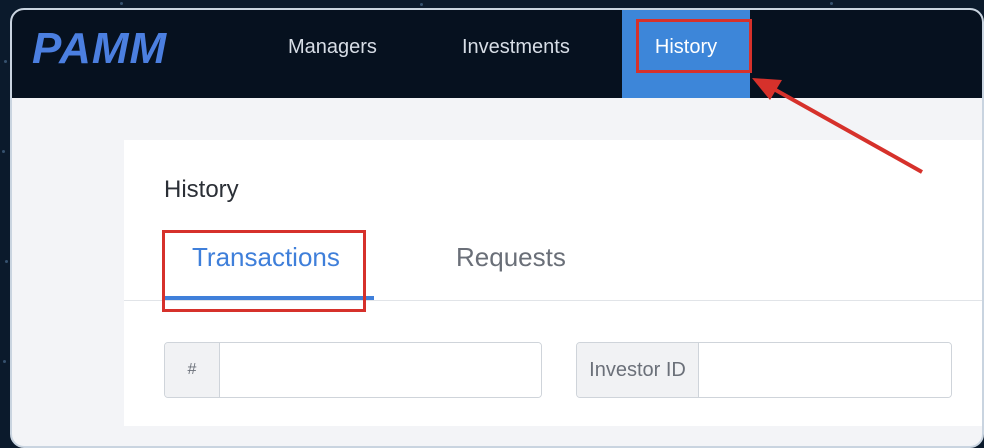 The width and height of the screenshot is (984, 448). I want to click on arrow-shaft, so click(847, 130).